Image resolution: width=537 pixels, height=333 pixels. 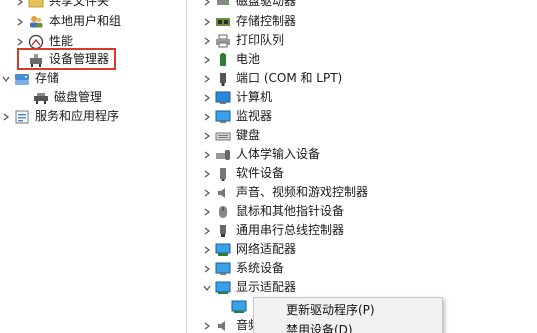 I want to click on device-category-label: 计算机, so click(x=254, y=97).